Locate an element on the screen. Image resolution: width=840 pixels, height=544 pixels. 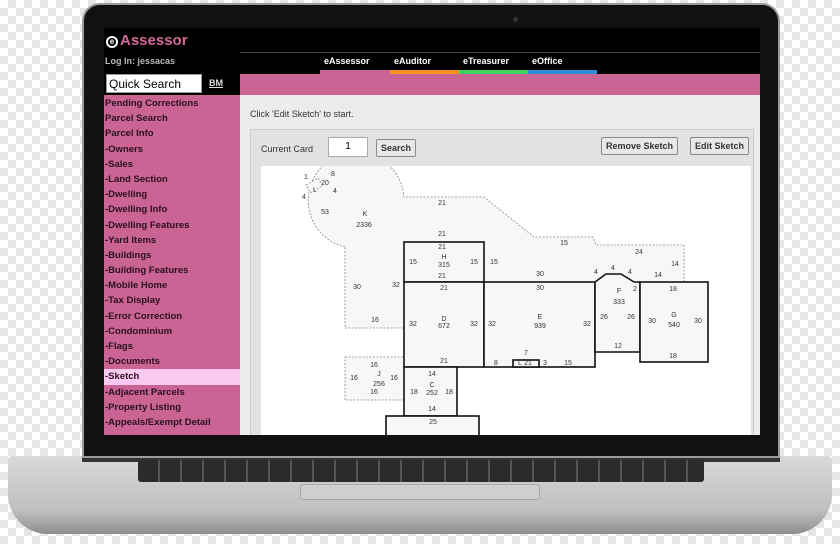
bm-link: BM is located at coordinates (216, 83).